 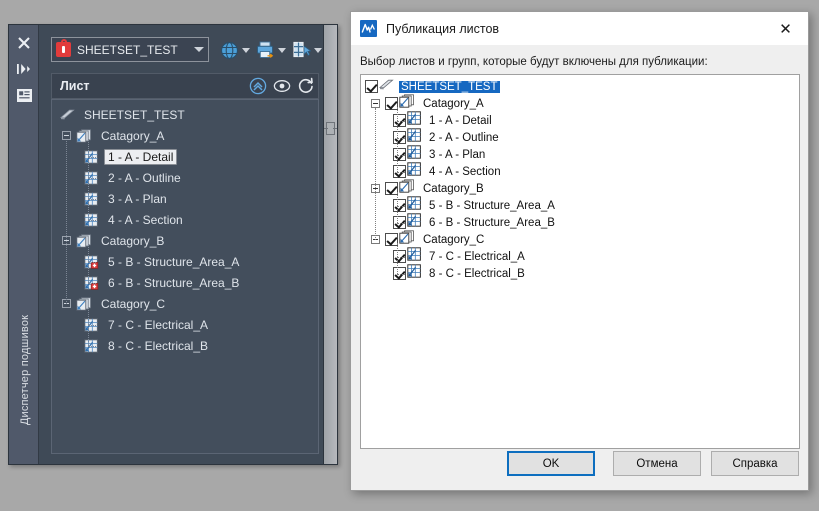 I want to click on tree-row-root: SHEETSET_TEST, so click(x=185, y=114).